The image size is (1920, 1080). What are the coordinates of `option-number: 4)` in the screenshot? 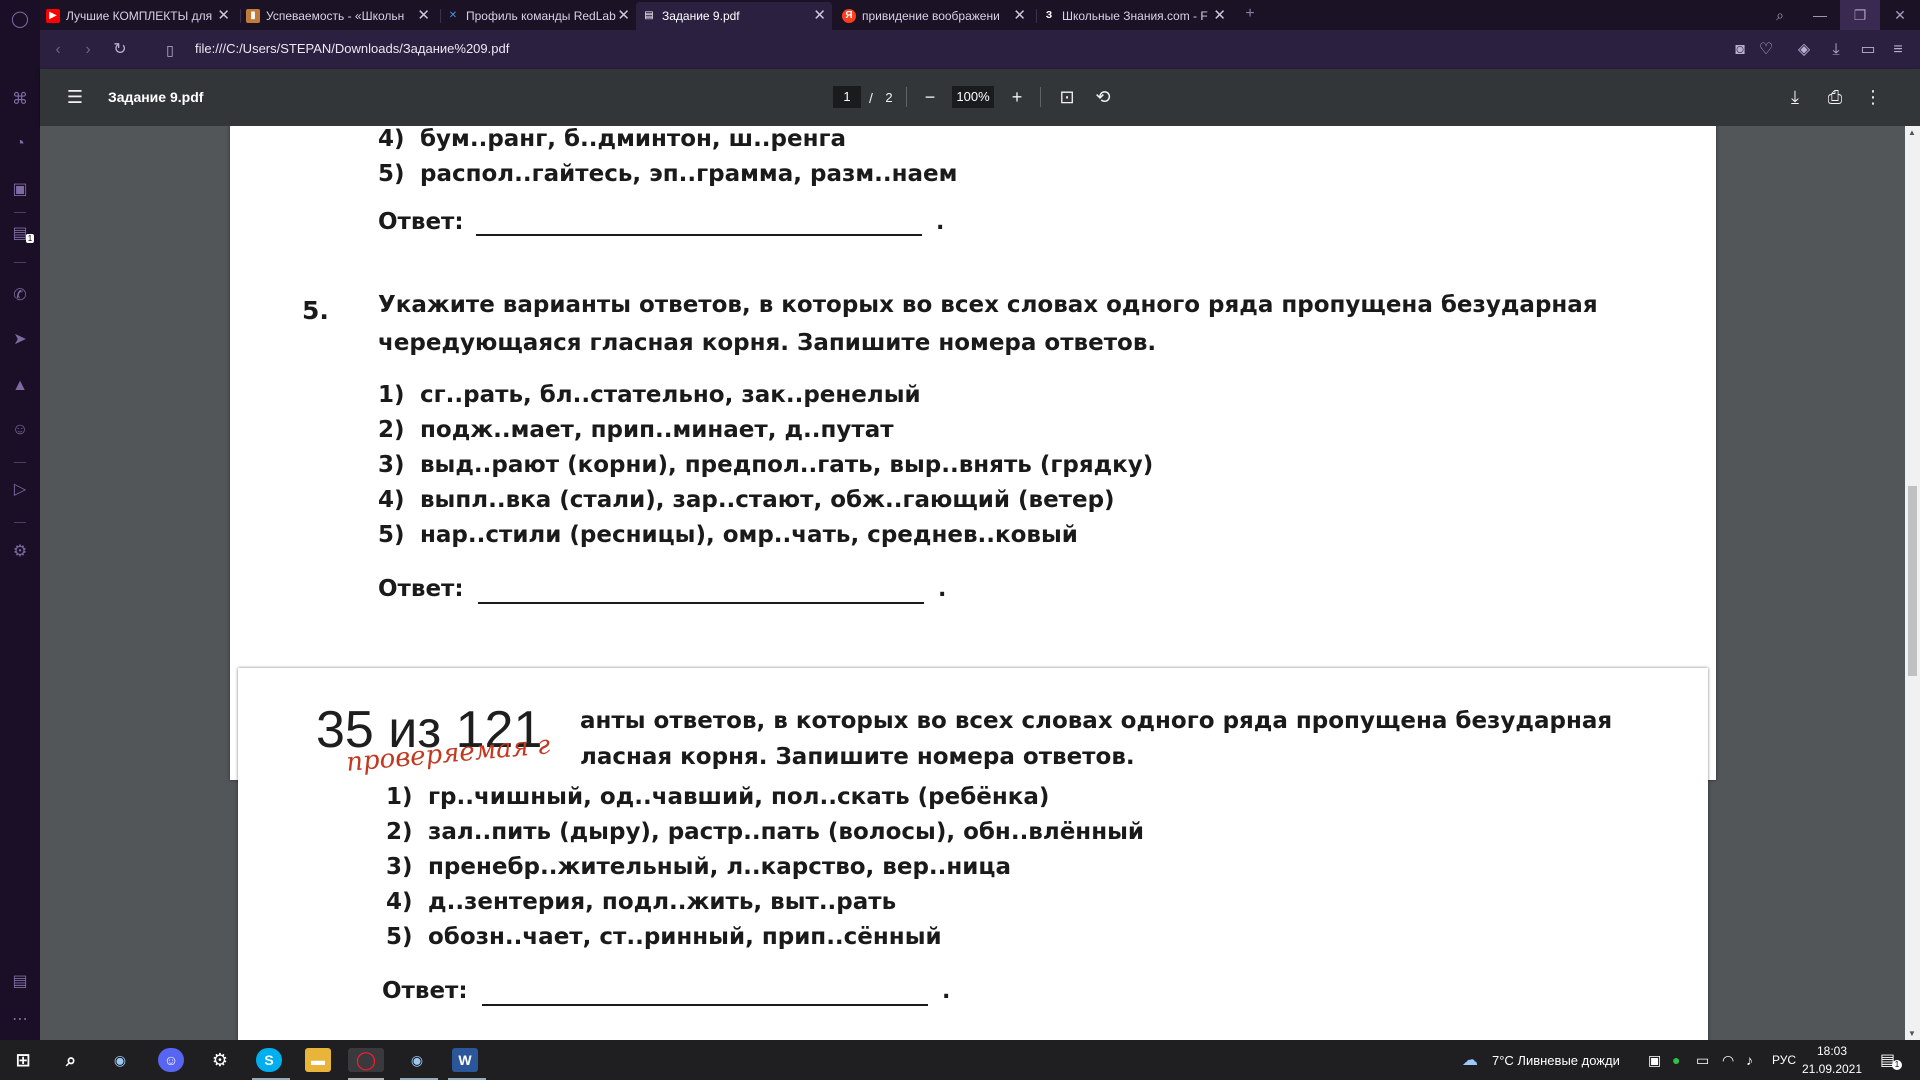 It's located at (399, 902).